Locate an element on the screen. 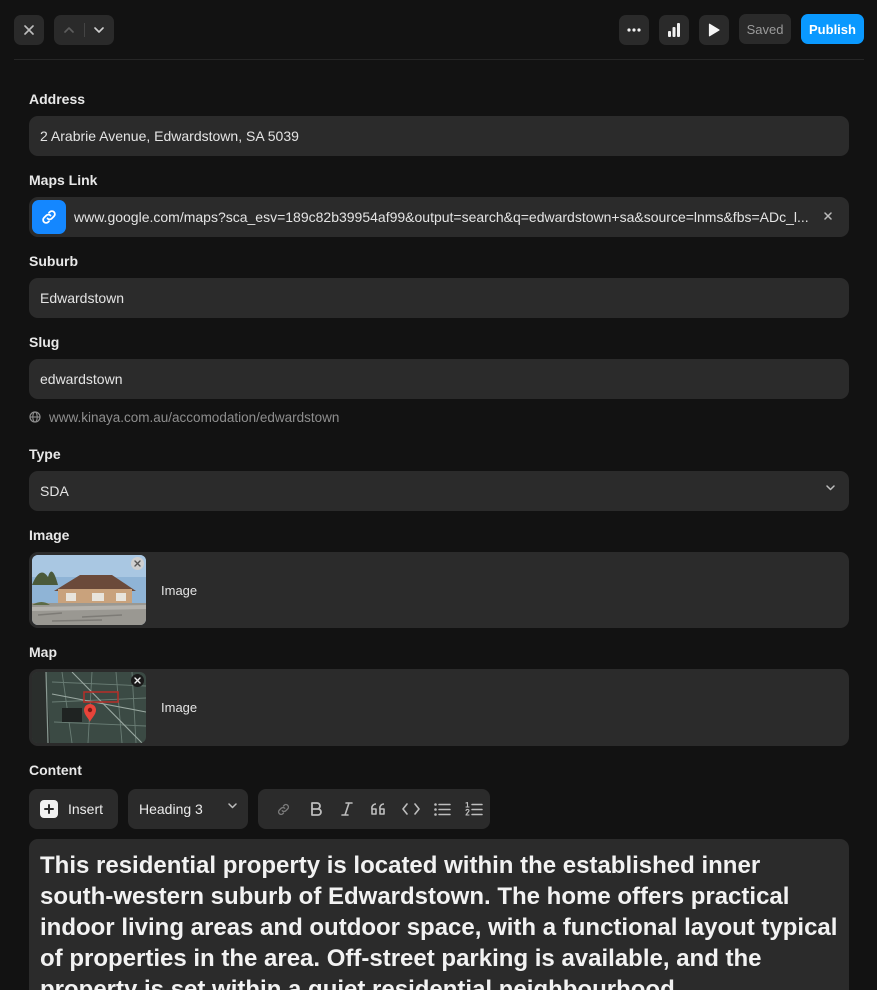  bar-chart-icon is located at coordinates (674, 30).